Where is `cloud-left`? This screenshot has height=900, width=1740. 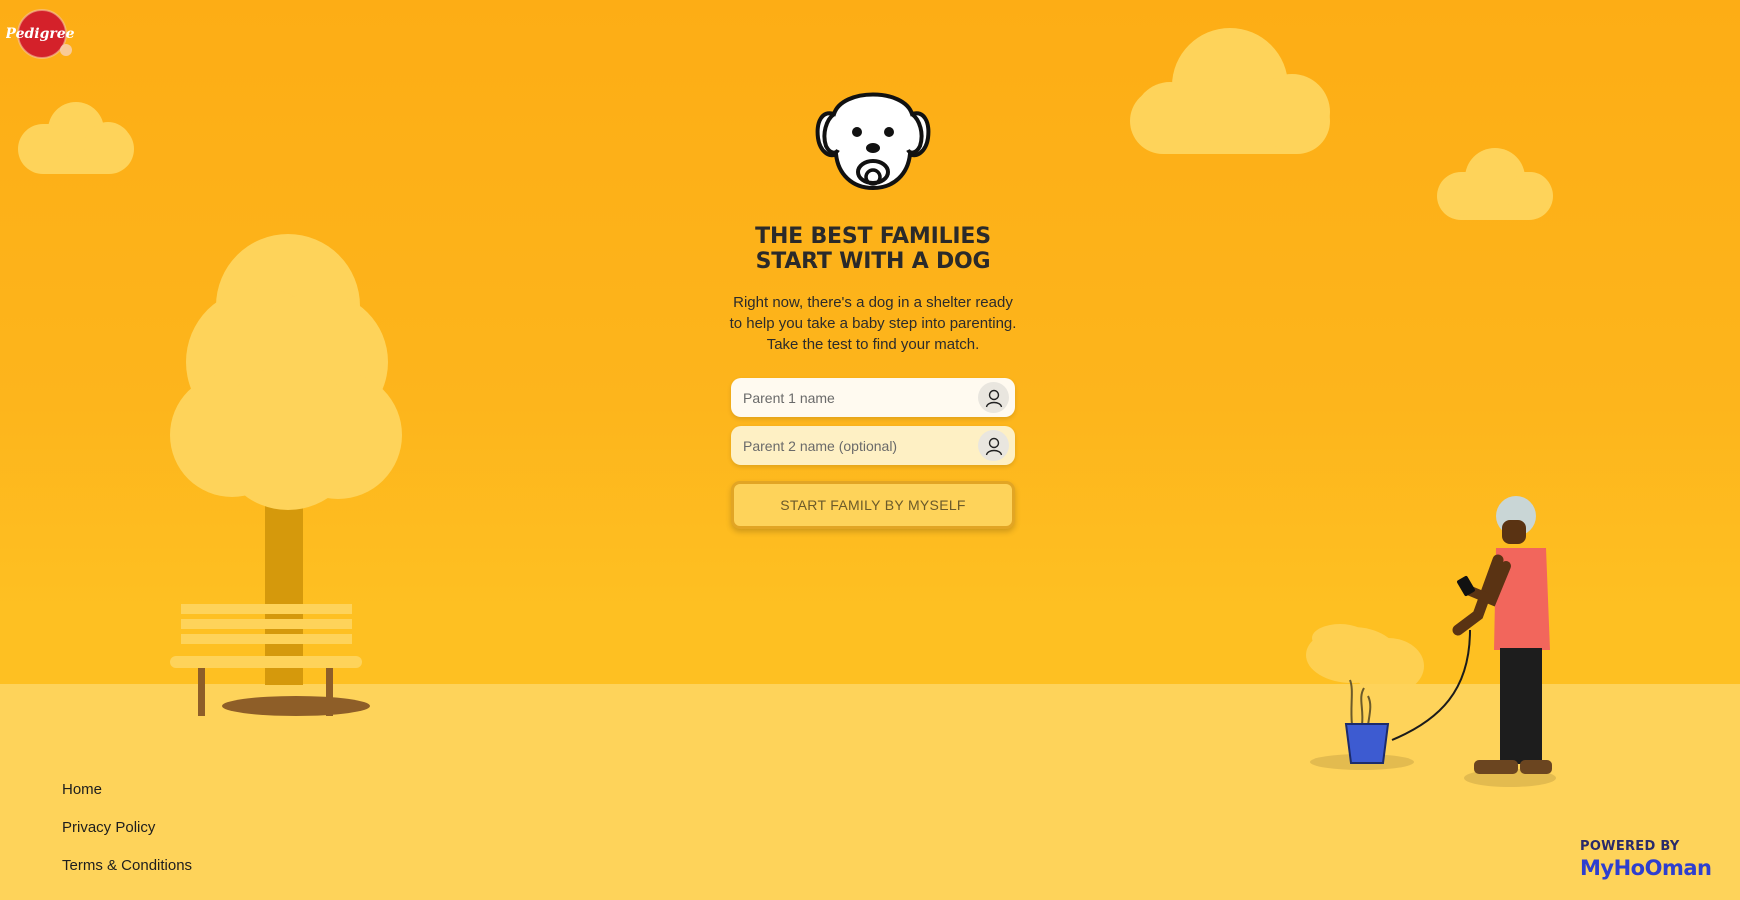
cloud-left is located at coordinates (76, 138).